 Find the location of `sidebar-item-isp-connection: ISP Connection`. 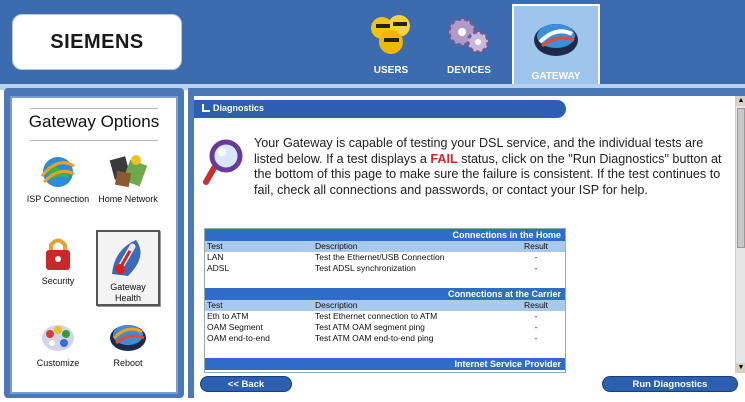

sidebar-item-isp-connection: ISP Connection is located at coordinates (58, 186).